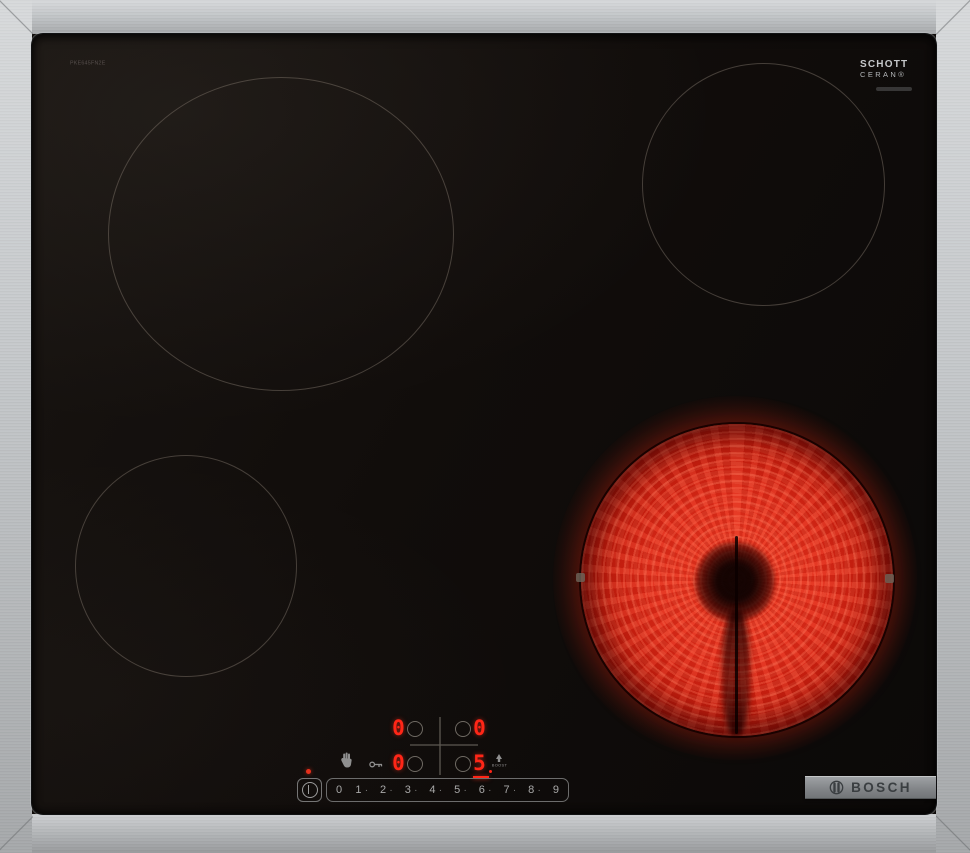 The height and width of the screenshot is (853, 970). What do you see at coordinates (894, 89) in the screenshot?
I see `ceran-microtext` at bounding box center [894, 89].